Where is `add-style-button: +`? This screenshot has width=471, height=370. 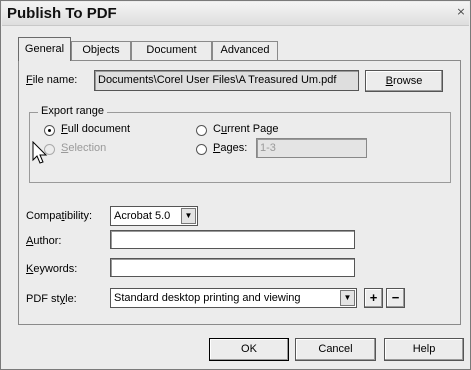 add-style-button: + is located at coordinates (373, 298).